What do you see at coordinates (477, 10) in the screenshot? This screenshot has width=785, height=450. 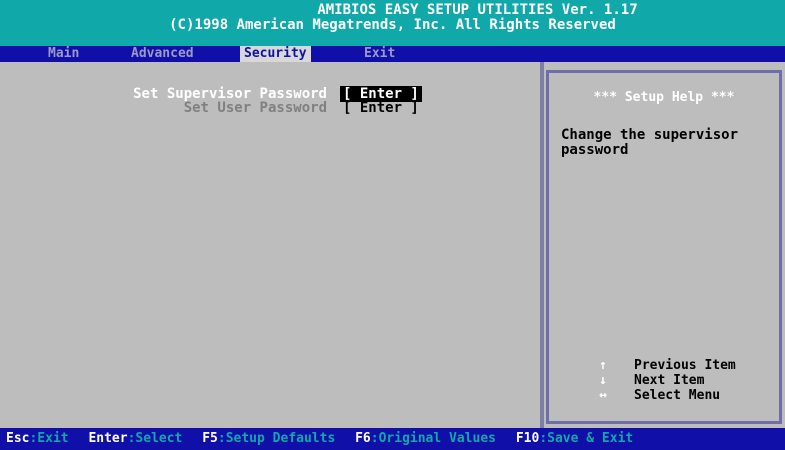 I see `header-title: AMIBIOS EASY SETUP UTILITIES Ver. 1.17` at bounding box center [477, 10].